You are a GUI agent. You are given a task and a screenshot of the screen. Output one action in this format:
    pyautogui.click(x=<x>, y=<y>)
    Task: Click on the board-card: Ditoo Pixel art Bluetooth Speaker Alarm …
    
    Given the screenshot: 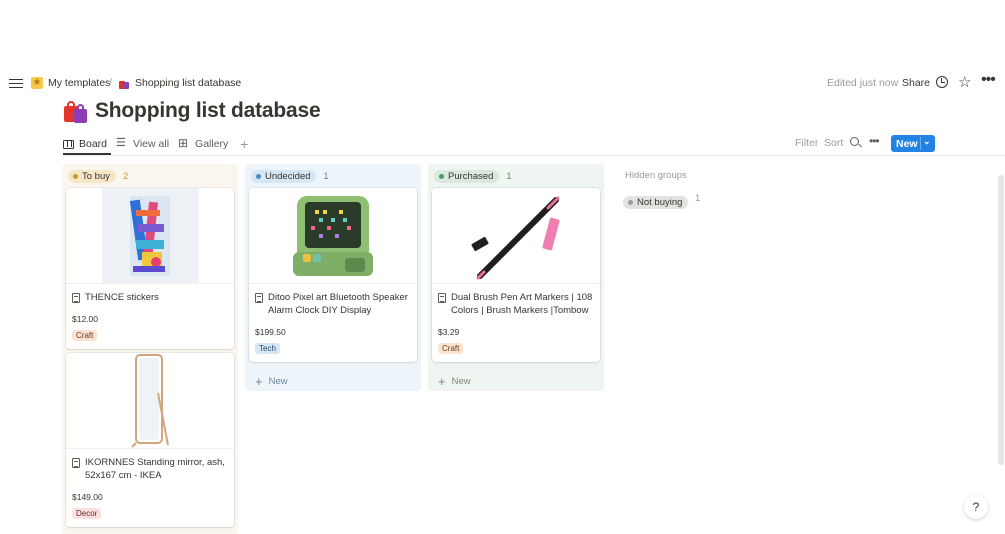 What is the action you would take?
    pyautogui.click(x=333, y=275)
    